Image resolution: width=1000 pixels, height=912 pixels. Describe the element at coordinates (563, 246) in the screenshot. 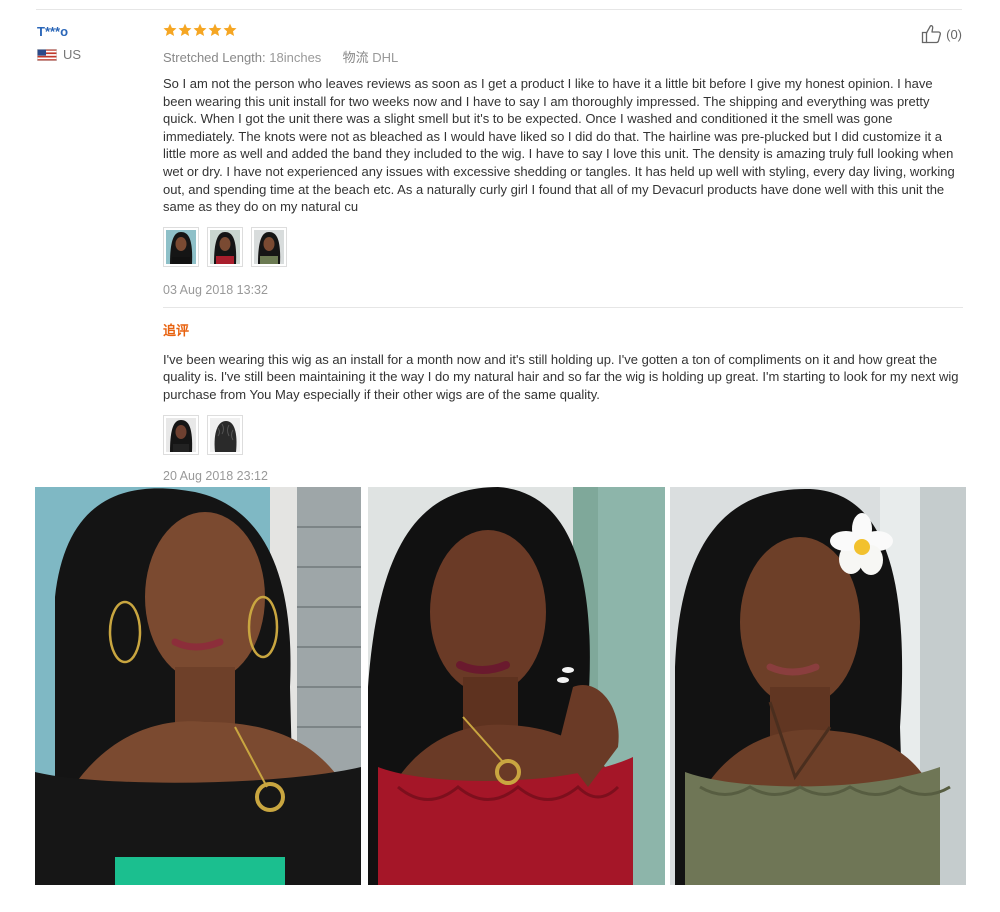

I see `review-thumbnails` at that location.